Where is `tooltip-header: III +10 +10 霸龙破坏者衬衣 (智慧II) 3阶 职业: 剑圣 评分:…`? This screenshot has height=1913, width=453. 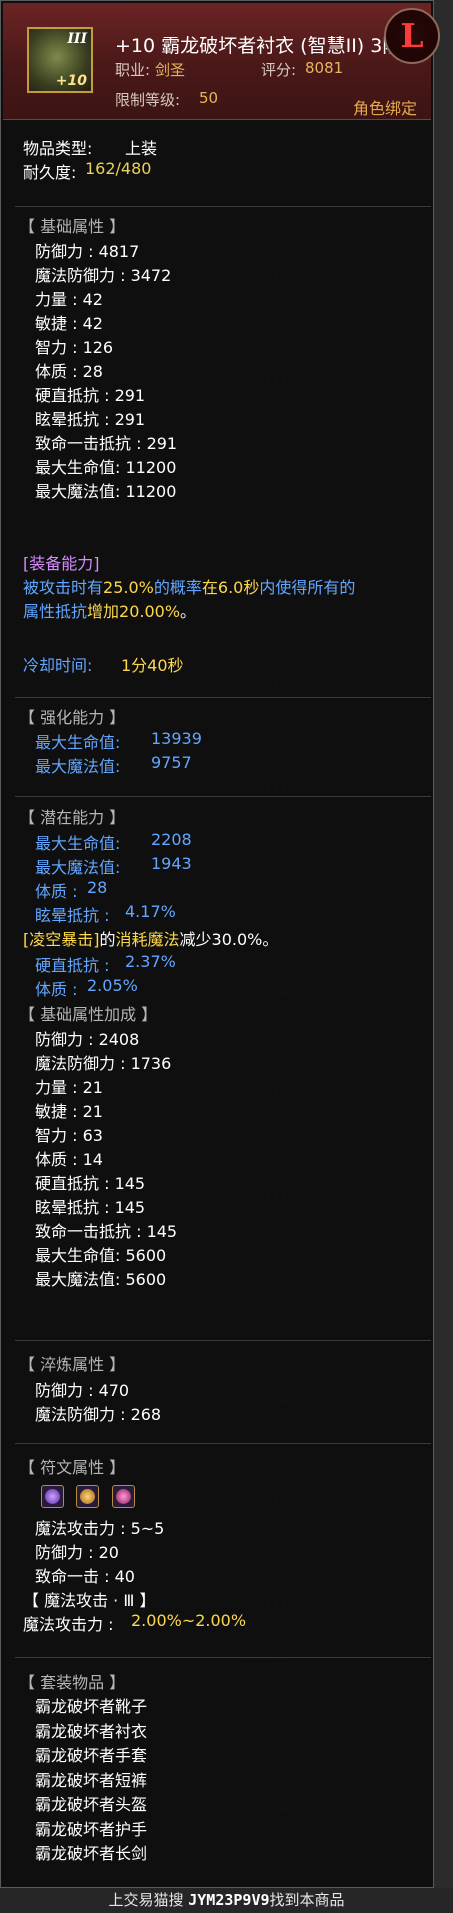
tooltip-header: III +10 +10 霸龙破坏者衬衣 (智慧II) 3阶 职业: 剑圣 评分:… is located at coordinates (217, 61).